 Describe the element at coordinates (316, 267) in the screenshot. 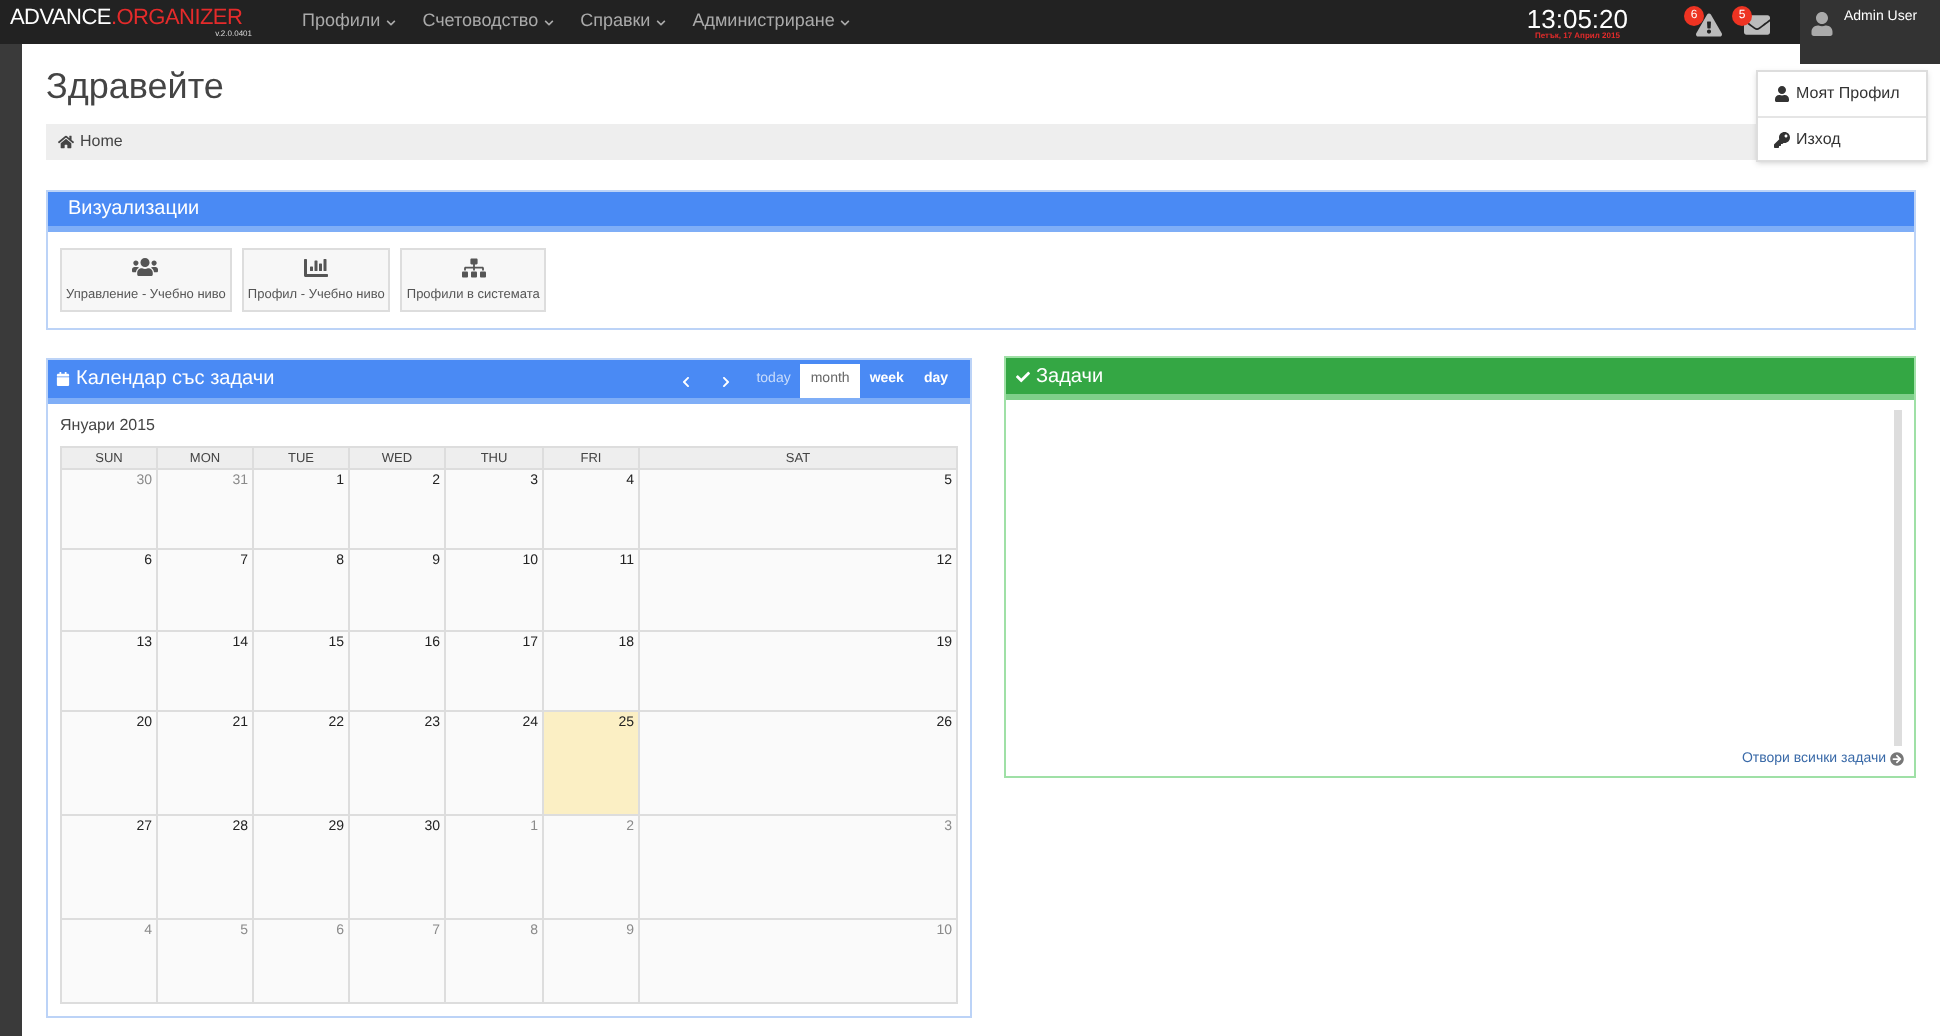

I see `bar-chart-icon` at that location.